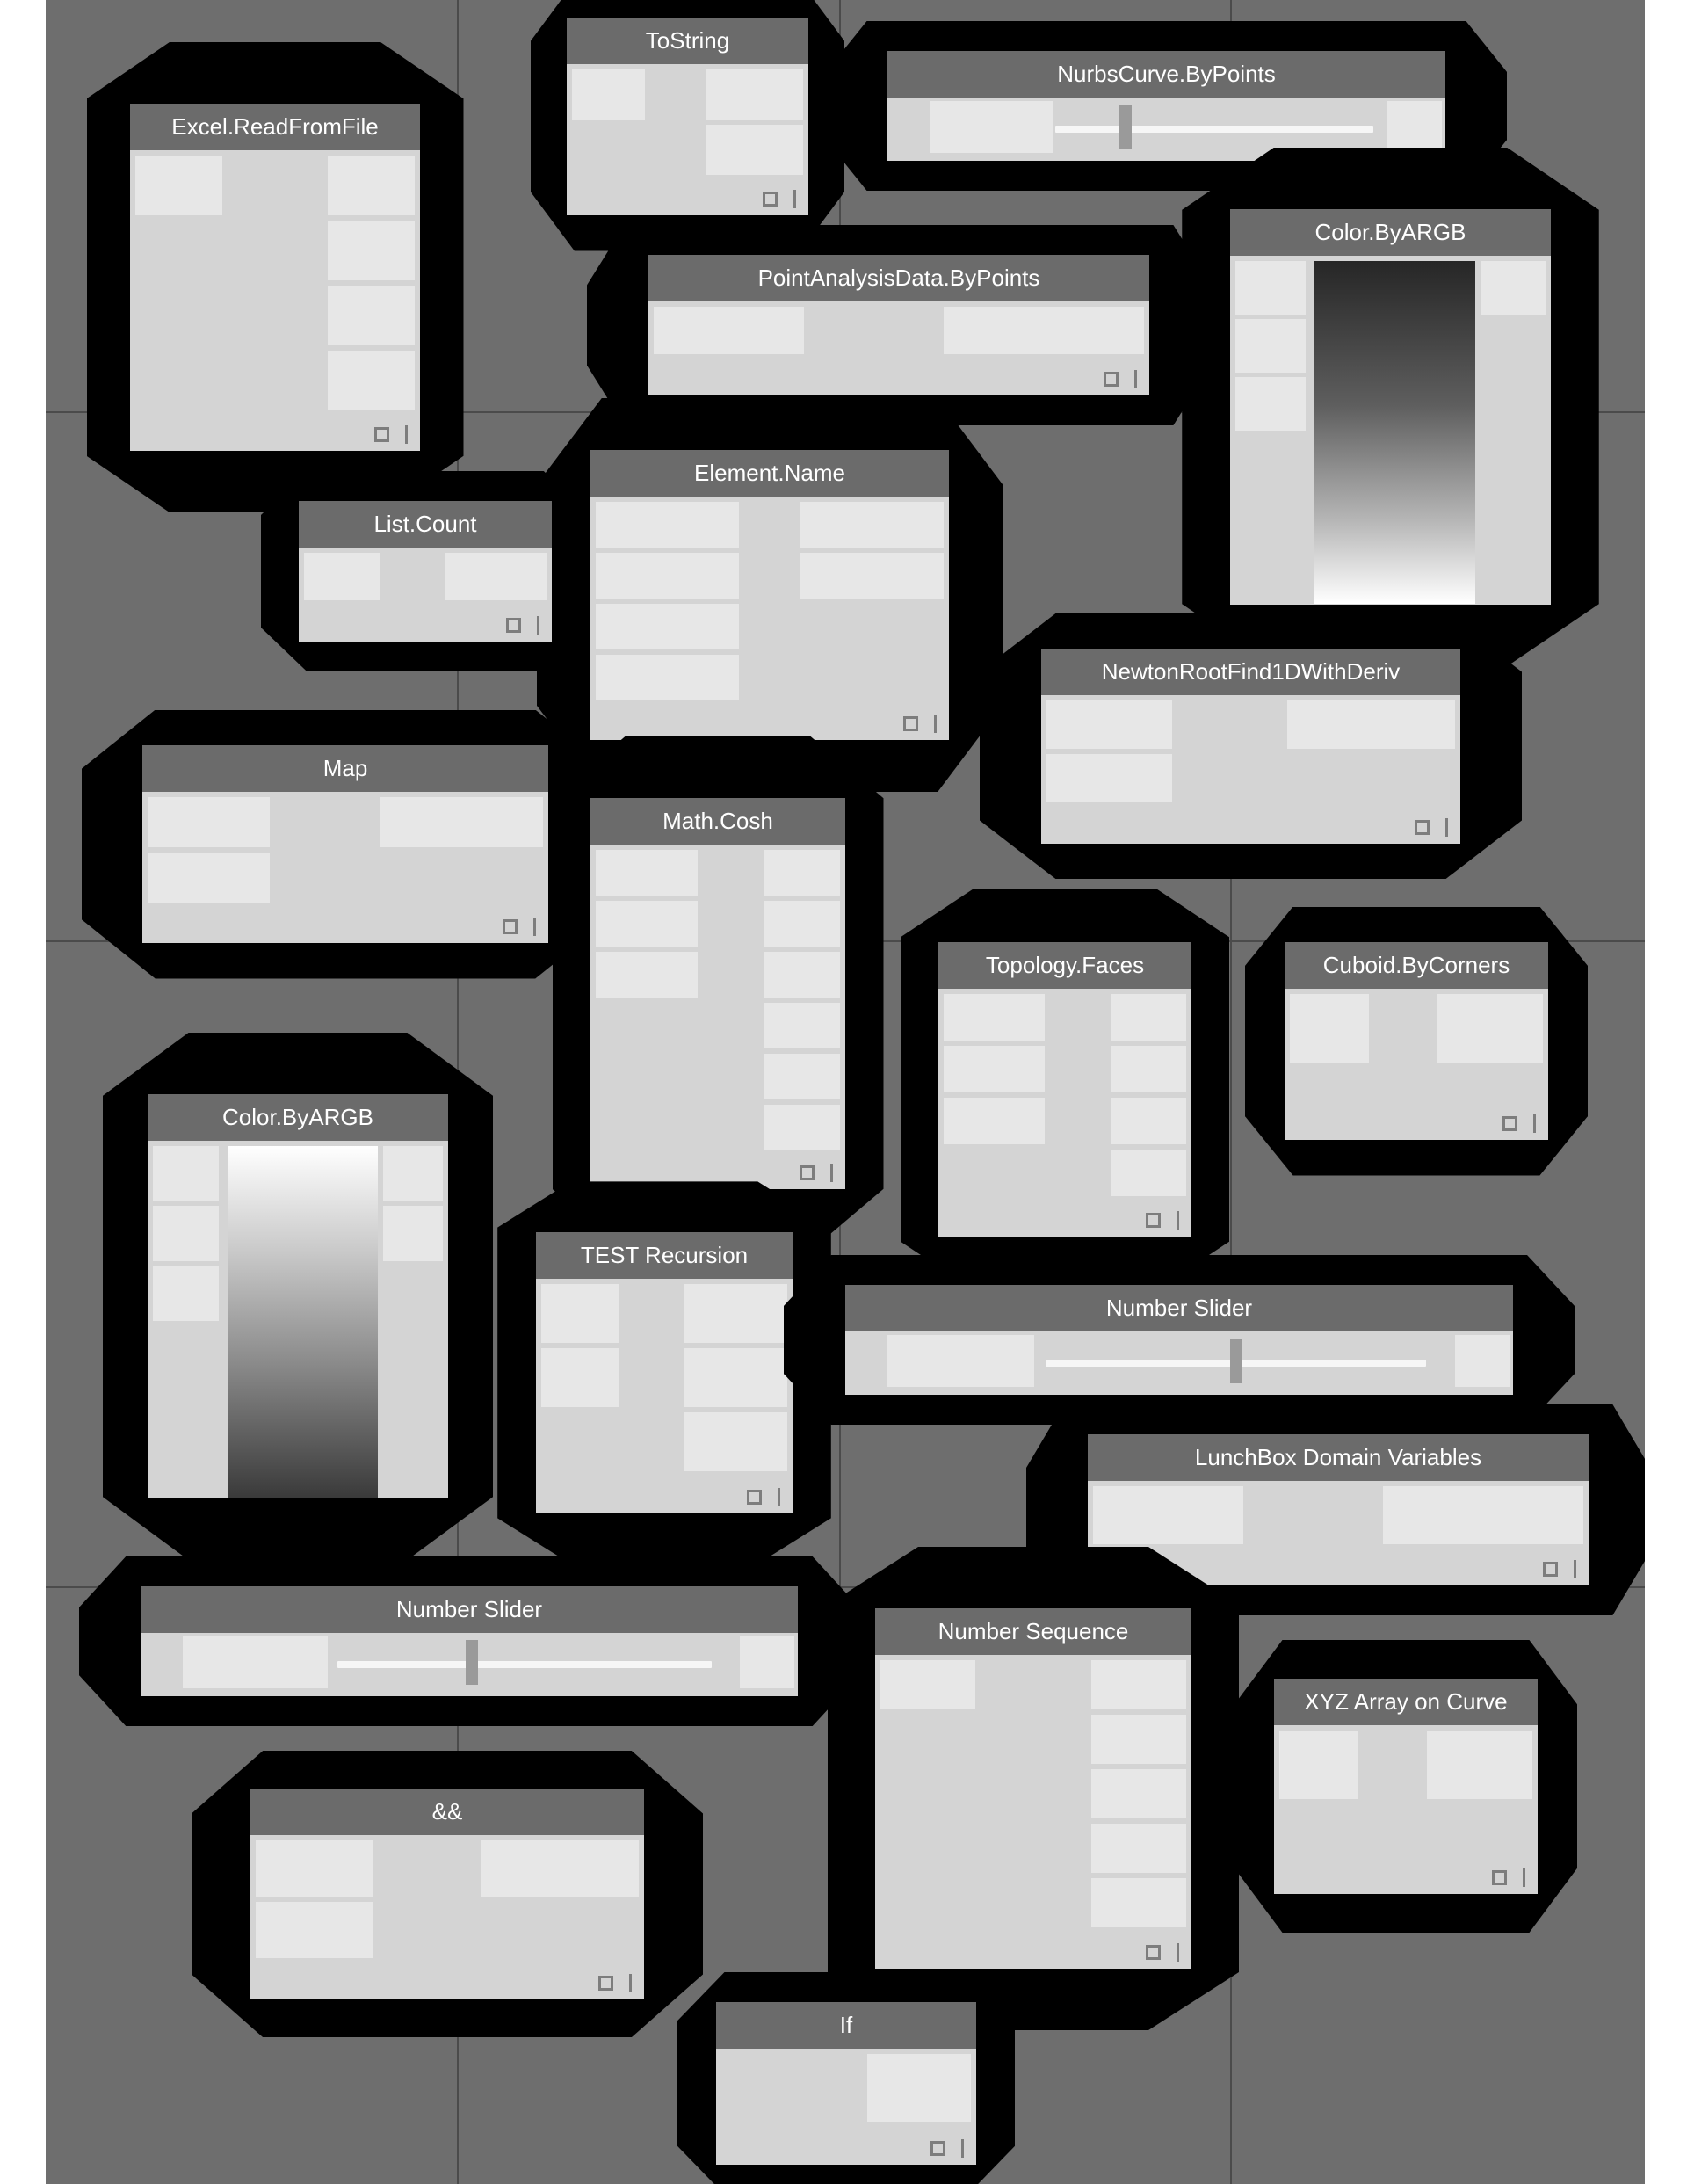  I want to click on slider-track, so click(1214, 129).